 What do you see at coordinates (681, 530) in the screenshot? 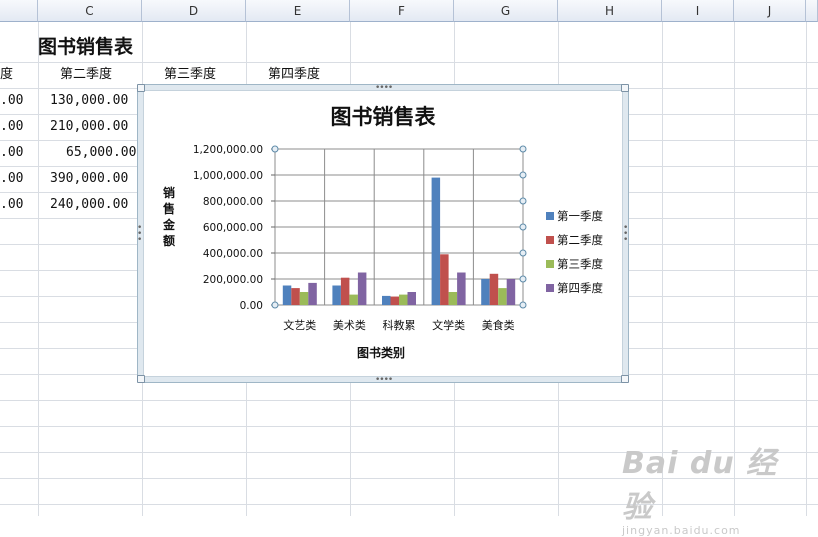
I see `baidu-url: jingyan.baidu.com` at bounding box center [681, 530].